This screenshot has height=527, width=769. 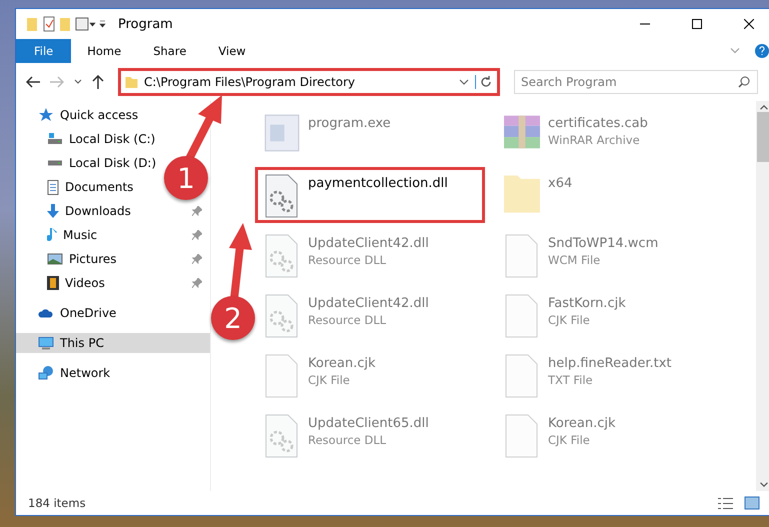 What do you see at coordinates (46, 115) in the screenshot?
I see `star-icon` at bounding box center [46, 115].